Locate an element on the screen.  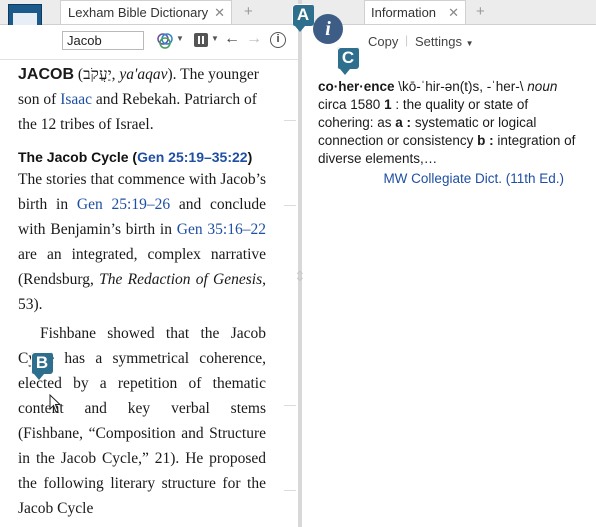
callout-a-badge: A is located at coordinates (303, 18).